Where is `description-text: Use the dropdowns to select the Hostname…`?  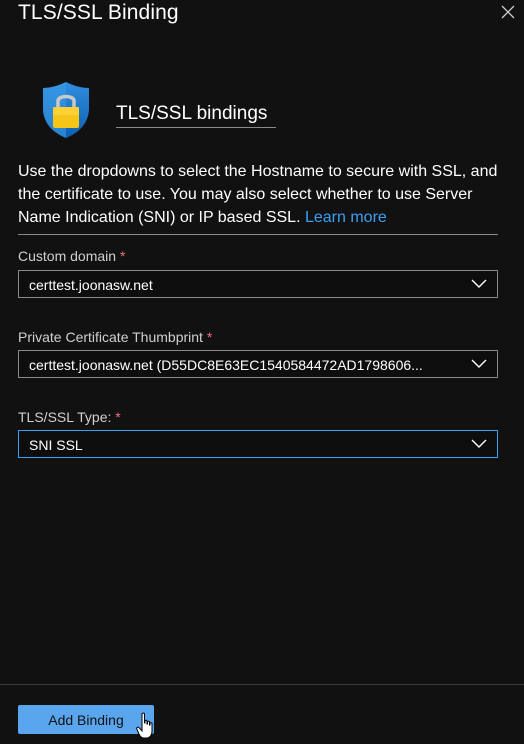
description-text: Use the dropdowns to select the Hostname… is located at coordinates (258, 194).